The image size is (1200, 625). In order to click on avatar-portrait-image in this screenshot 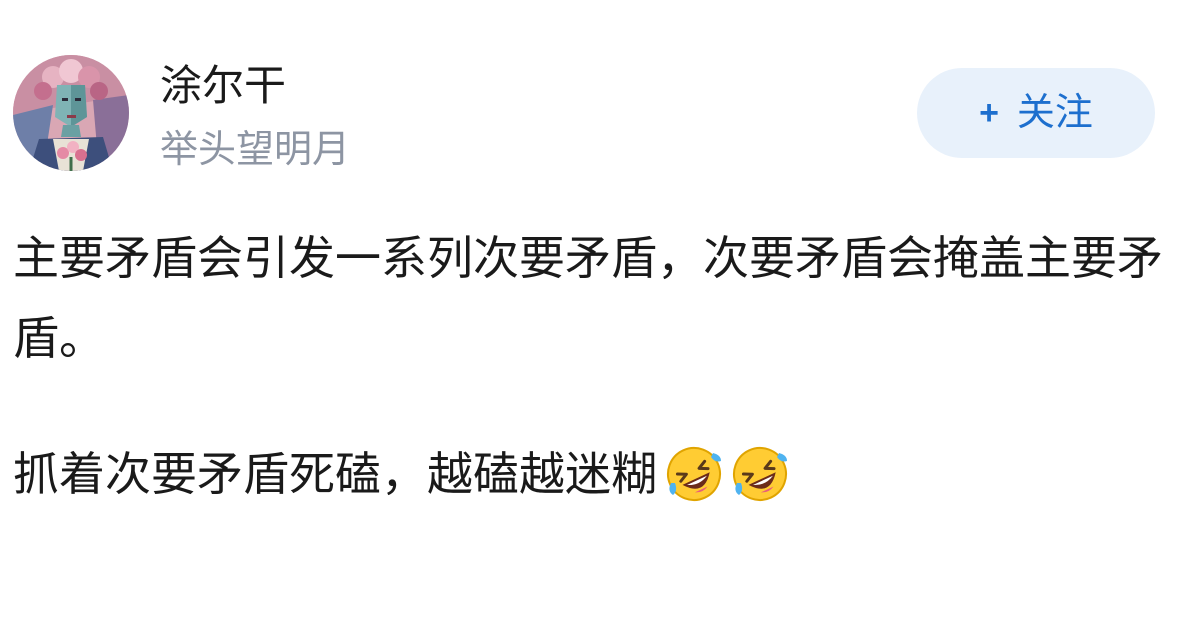, I will do `click(71, 113)`.